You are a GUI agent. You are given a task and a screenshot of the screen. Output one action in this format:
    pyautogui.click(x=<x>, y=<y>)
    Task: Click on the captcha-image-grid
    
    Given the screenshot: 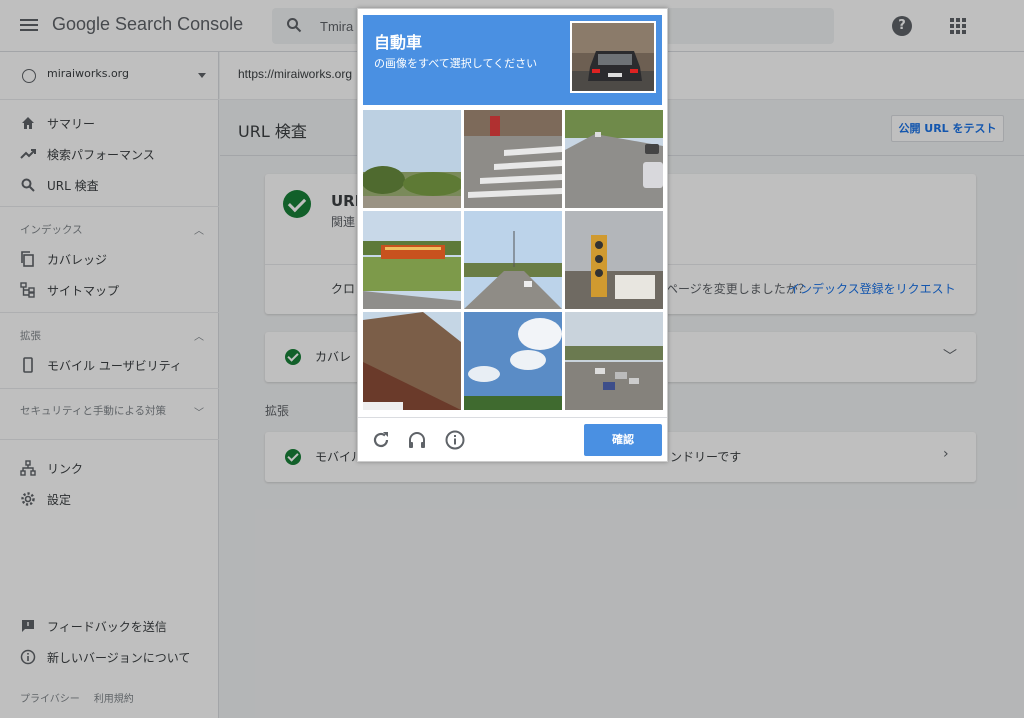 What is the action you would take?
    pyautogui.click(x=513, y=260)
    